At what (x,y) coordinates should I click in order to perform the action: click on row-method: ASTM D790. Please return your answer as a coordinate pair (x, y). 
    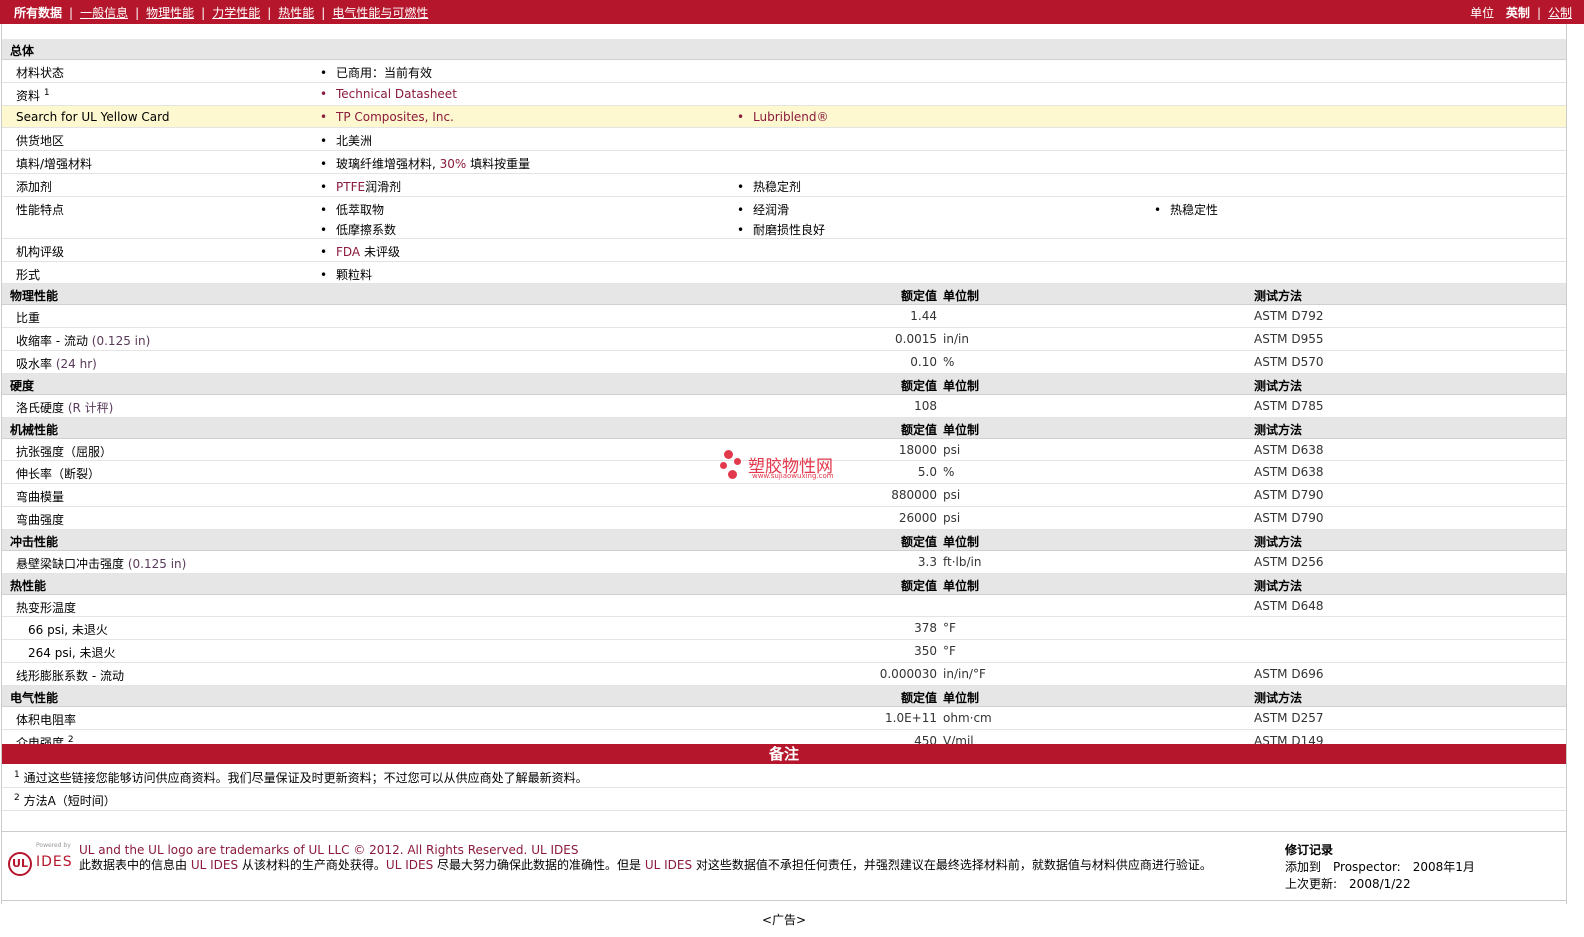
    Looking at the image, I should click on (1289, 495).